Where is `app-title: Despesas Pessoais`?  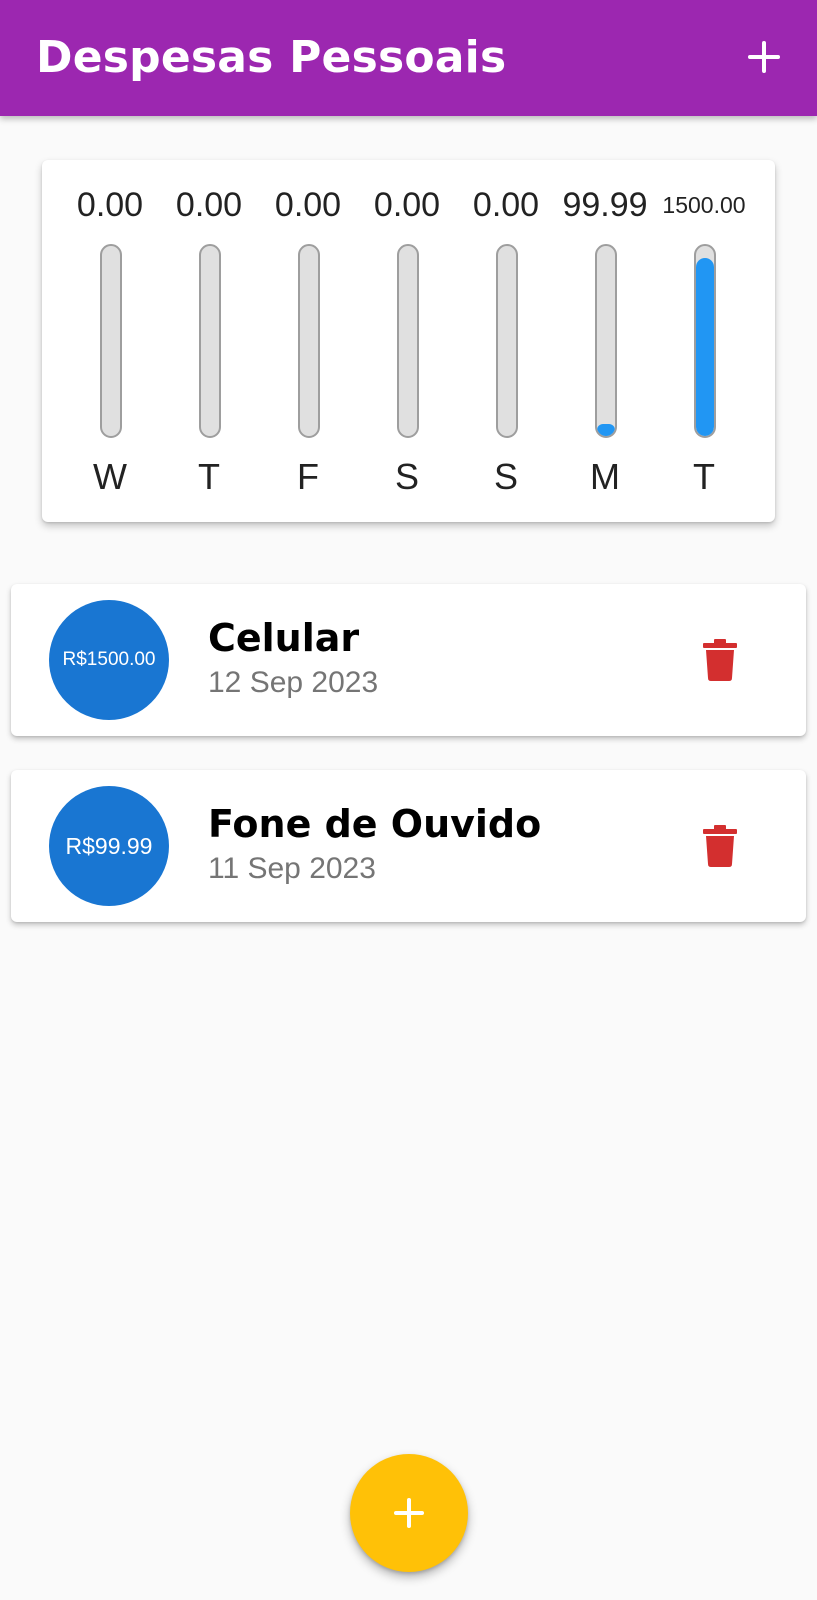 app-title: Despesas Pessoais is located at coordinates (271, 57).